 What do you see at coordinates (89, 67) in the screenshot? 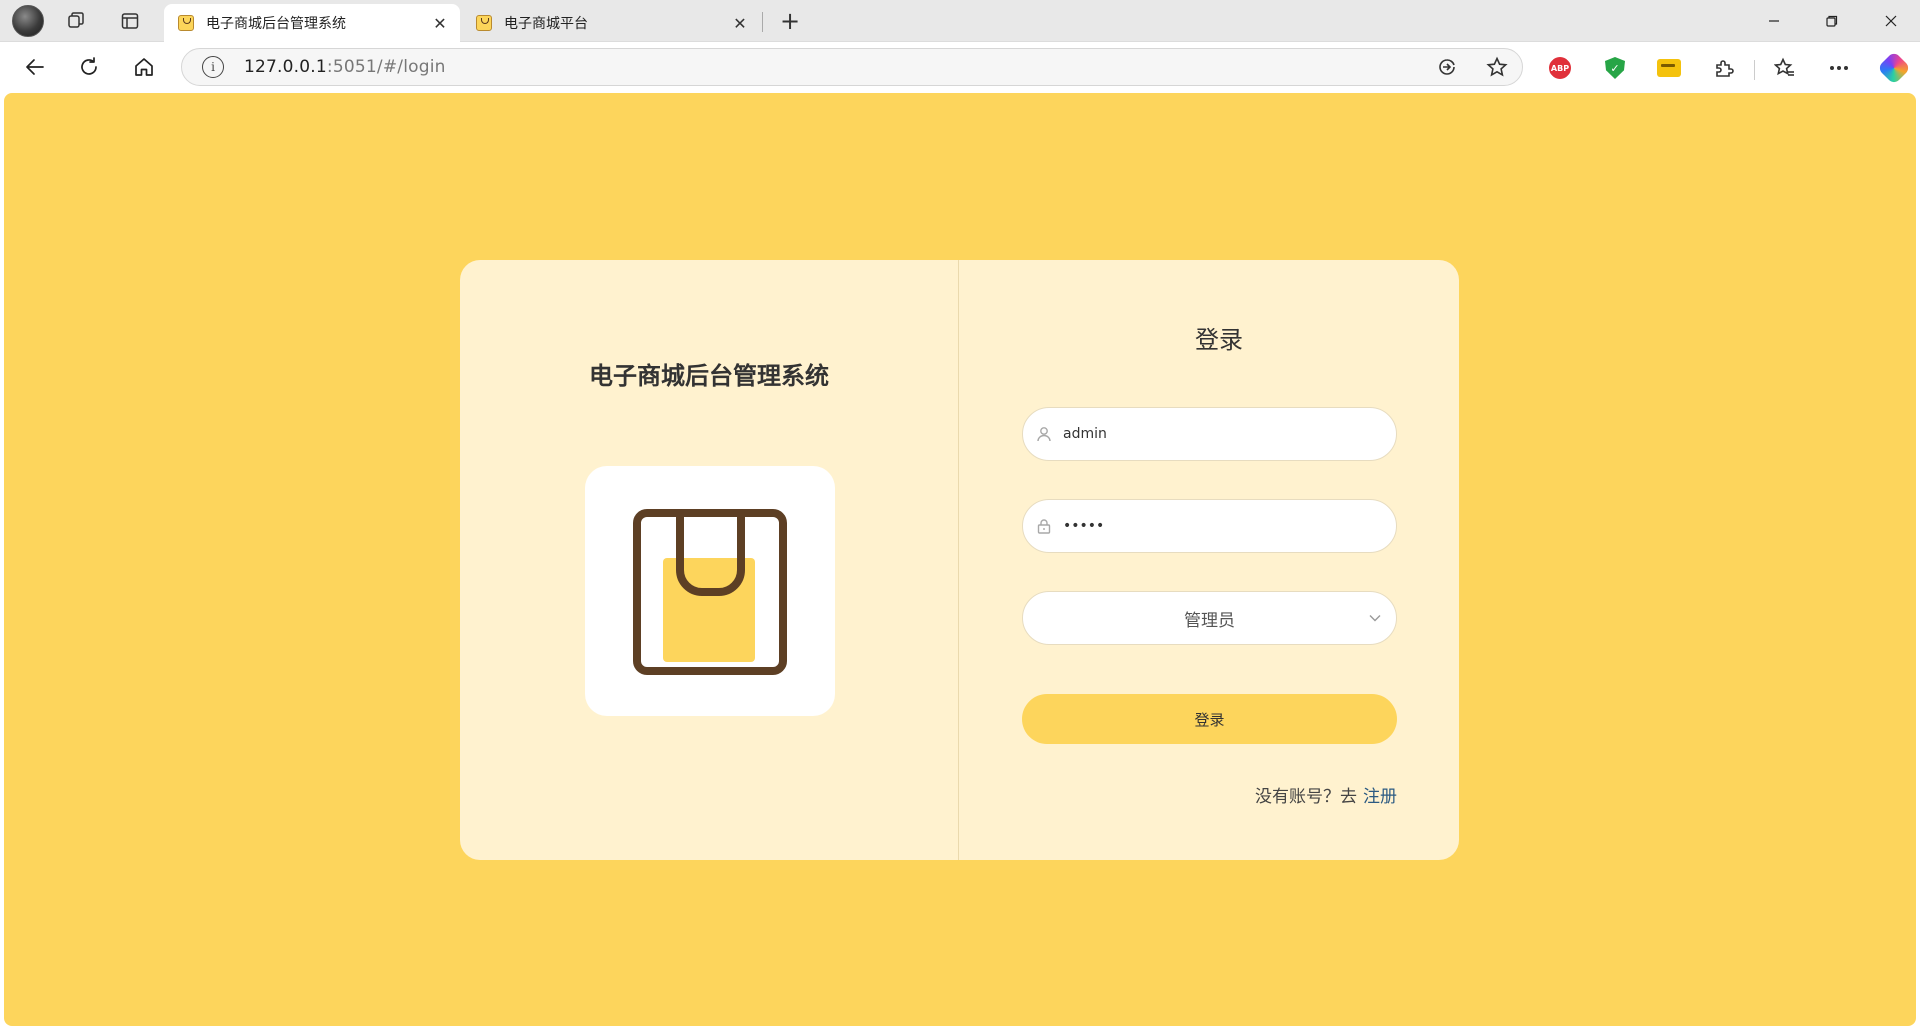
I see `refresh-icon` at bounding box center [89, 67].